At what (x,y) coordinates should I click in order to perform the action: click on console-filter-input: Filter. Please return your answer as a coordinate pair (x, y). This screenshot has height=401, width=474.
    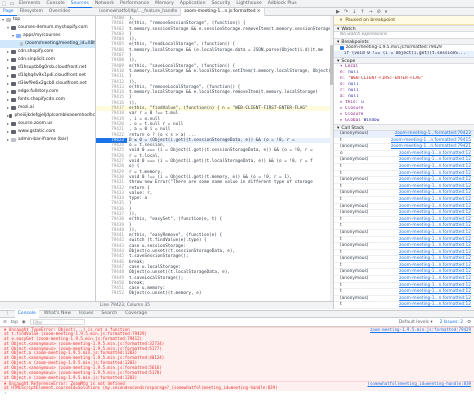
    Looking at the image, I should click on (57, 322).